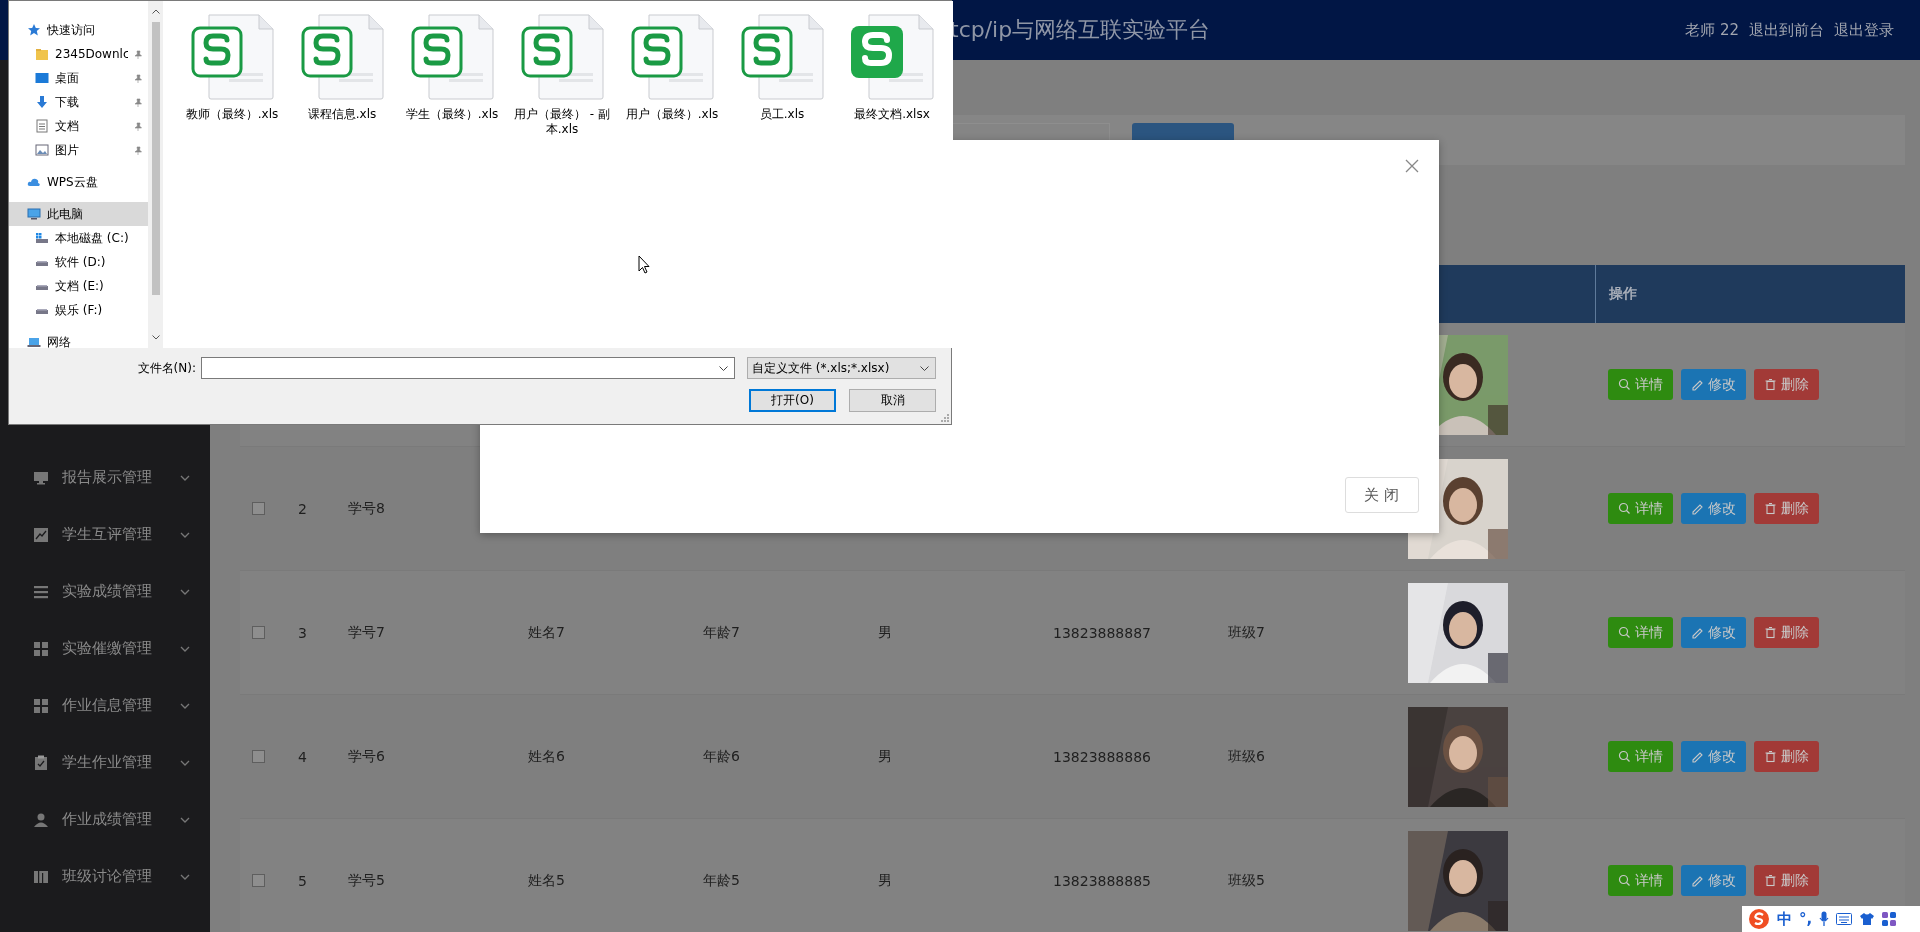  I want to click on nav-item: 文档, so click(78, 126).